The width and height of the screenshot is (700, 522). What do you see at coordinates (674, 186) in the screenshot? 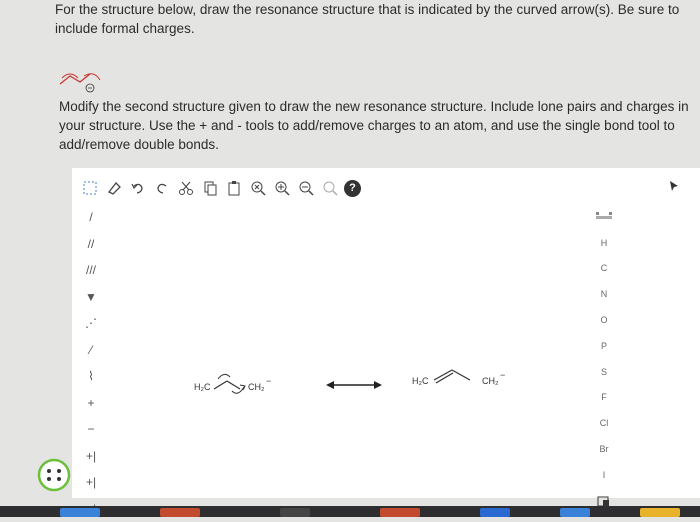
I see `pointer-cursor-icon` at bounding box center [674, 186].